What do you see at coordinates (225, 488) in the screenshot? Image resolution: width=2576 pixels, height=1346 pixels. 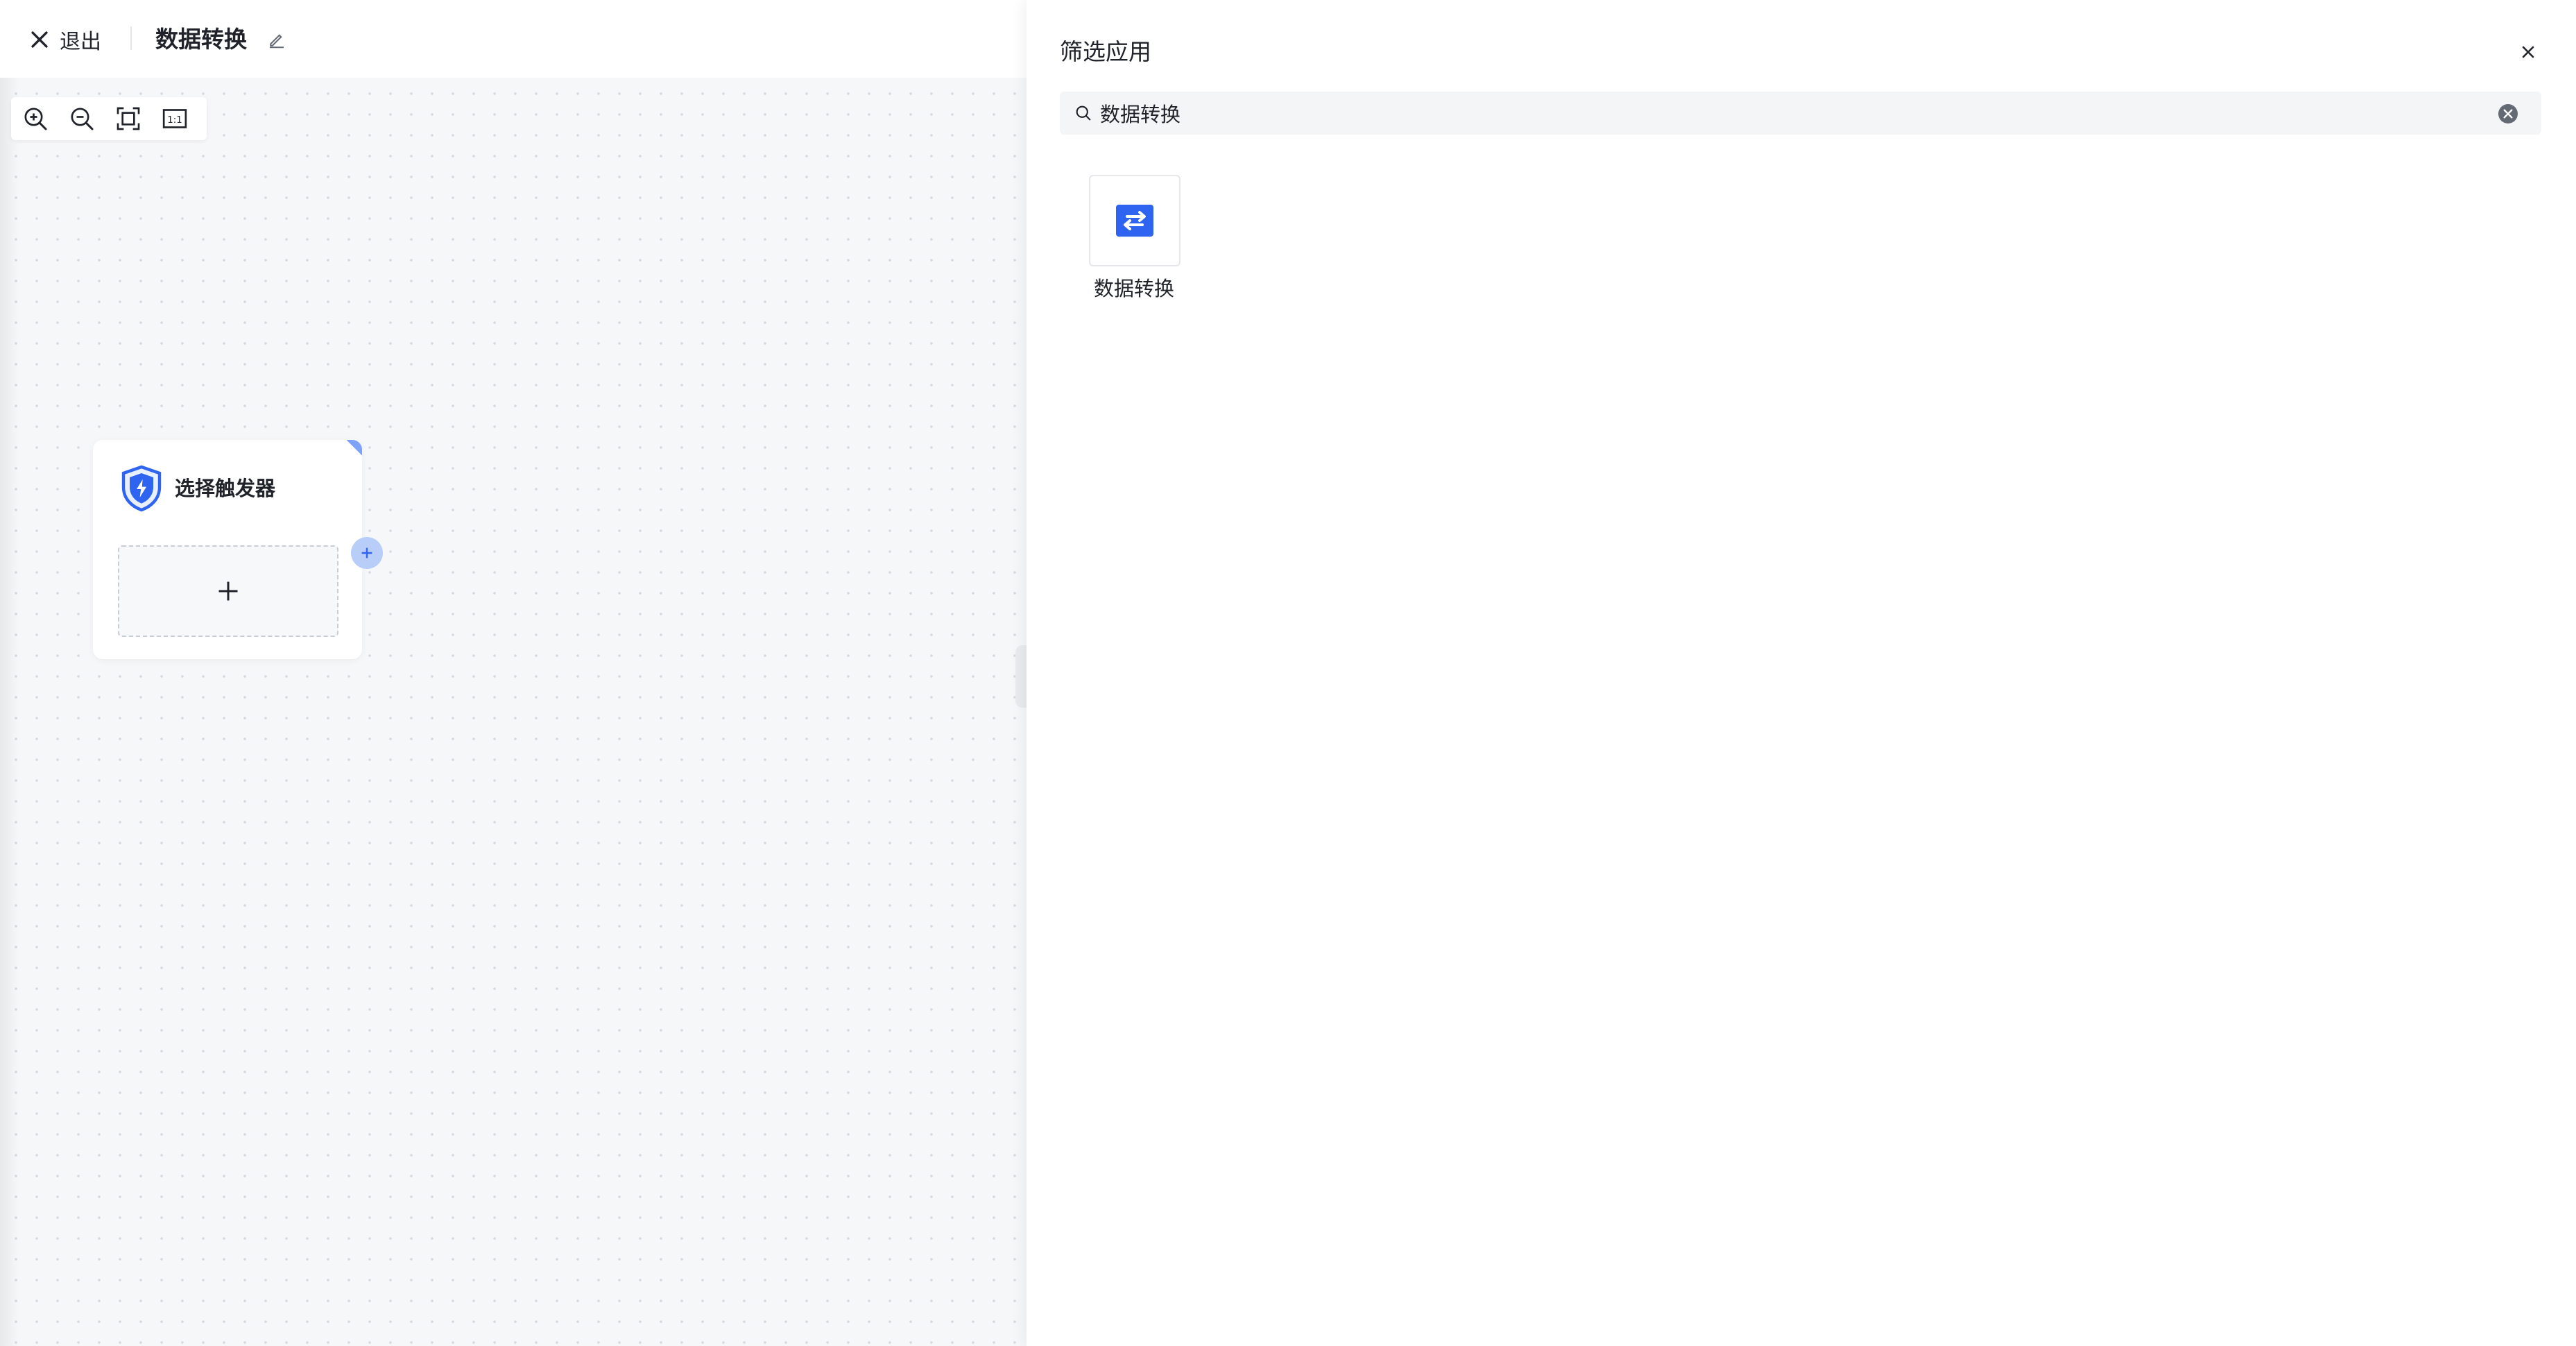 I see `trigger-node-title: 选择触发器` at bounding box center [225, 488].